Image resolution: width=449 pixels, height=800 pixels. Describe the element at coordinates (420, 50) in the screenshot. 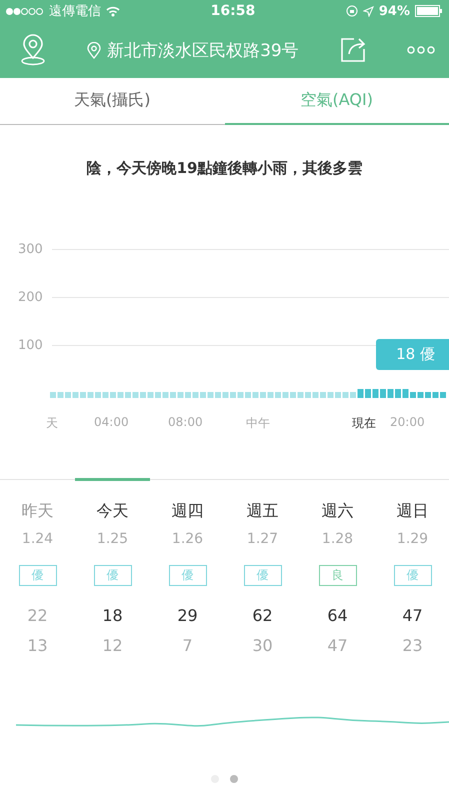

I see `more-icon` at that location.